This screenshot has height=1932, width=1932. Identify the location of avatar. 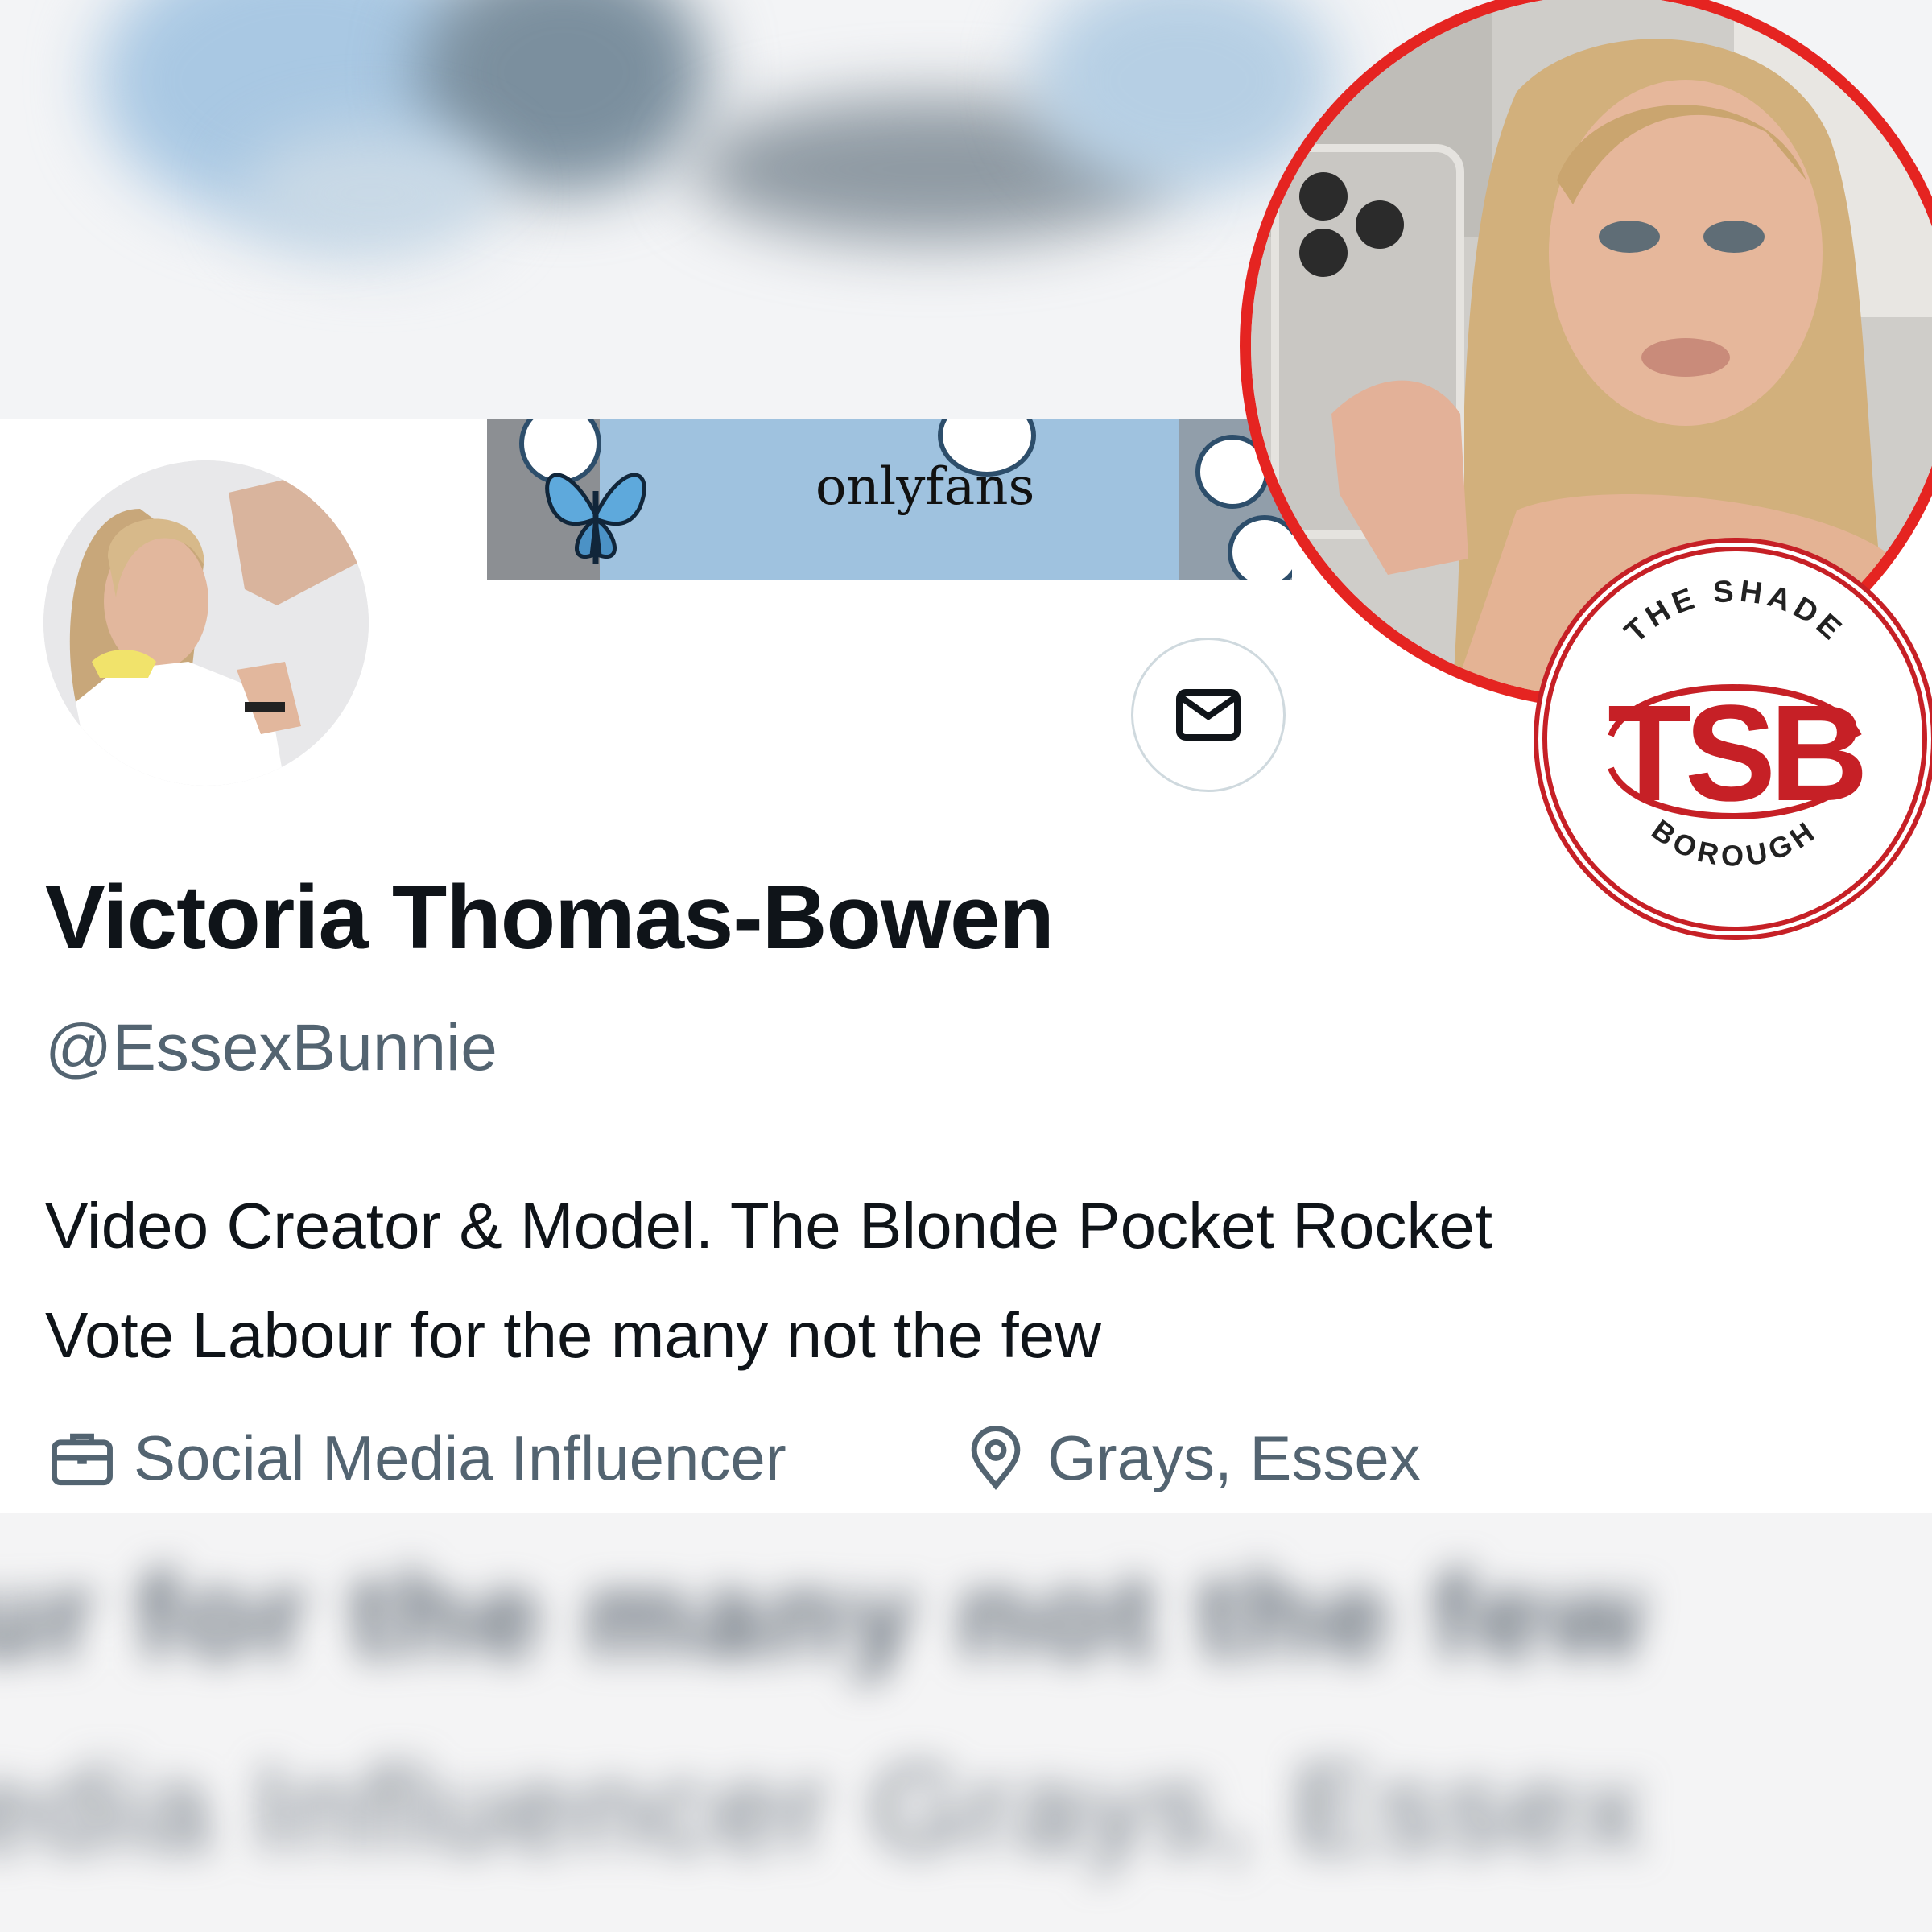
(206, 623).